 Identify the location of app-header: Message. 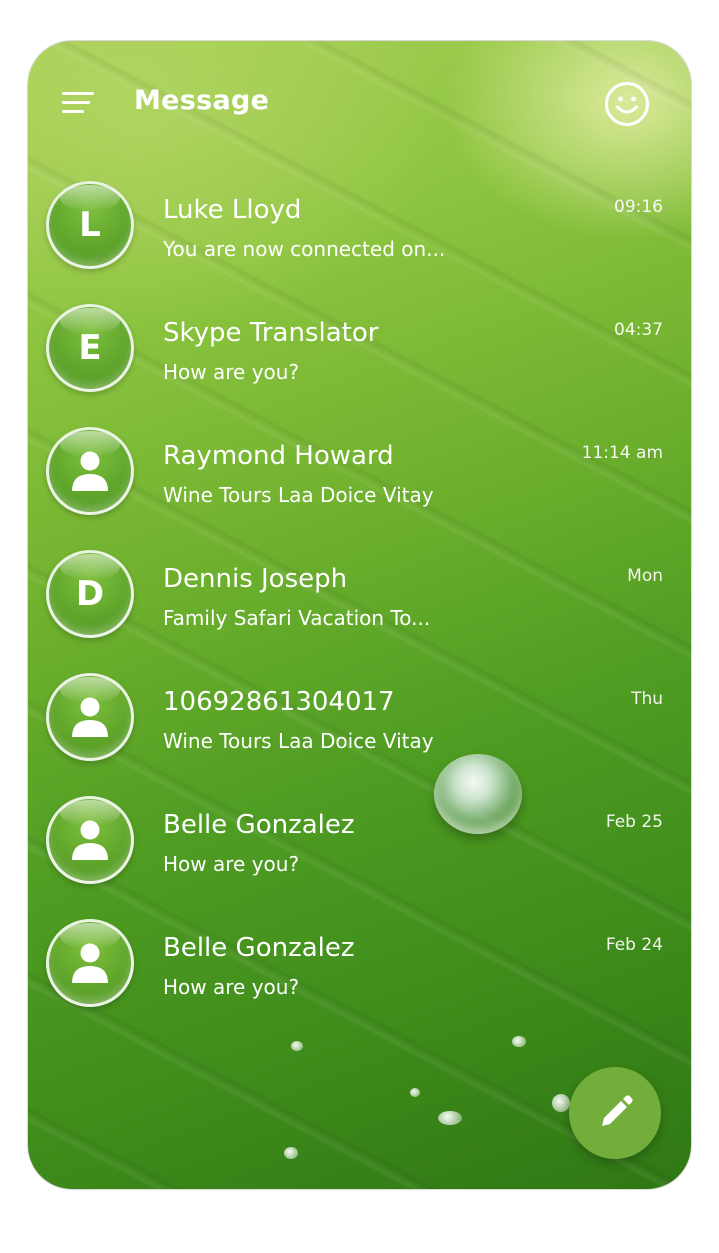
(359, 106).